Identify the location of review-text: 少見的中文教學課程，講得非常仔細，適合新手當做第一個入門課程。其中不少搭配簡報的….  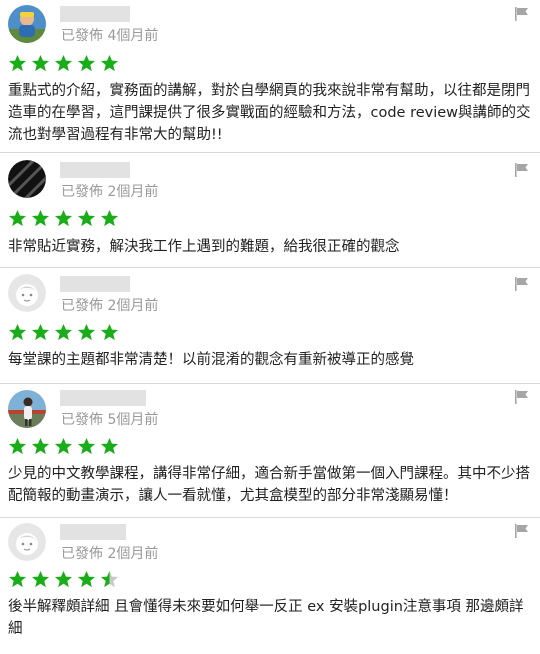
(269, 485).